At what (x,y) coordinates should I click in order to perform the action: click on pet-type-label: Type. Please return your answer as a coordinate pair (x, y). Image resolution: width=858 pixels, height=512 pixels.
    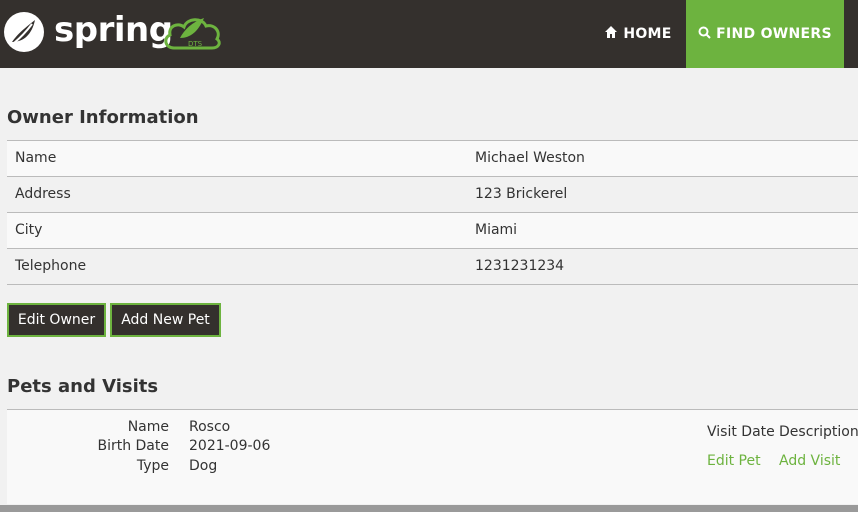
    Looking at the image, I should click on (152, 466).